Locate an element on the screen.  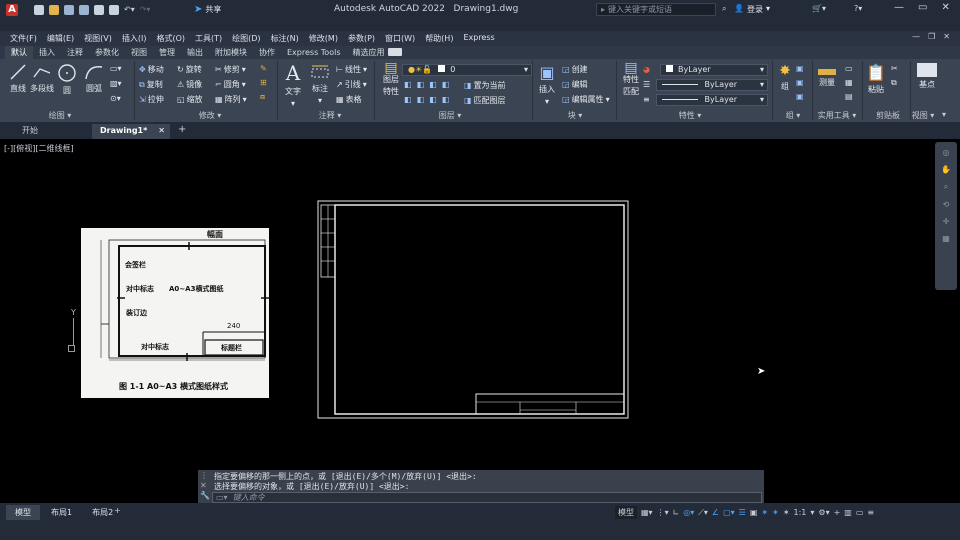
minimize-icon: — is located at coordinates (899, 7).